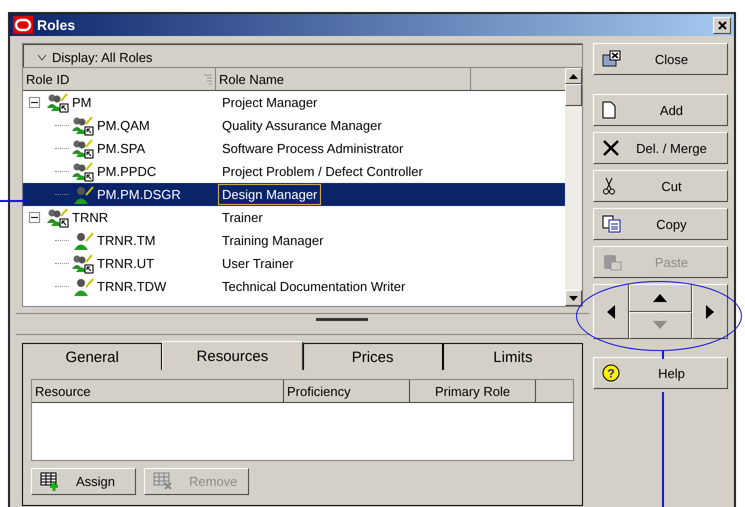 This screenshot has height=507, width=745. What do you see at coordinates (609, 110) in the screenshot?
I see `new-document-icon` at bounding box center [609, 110].